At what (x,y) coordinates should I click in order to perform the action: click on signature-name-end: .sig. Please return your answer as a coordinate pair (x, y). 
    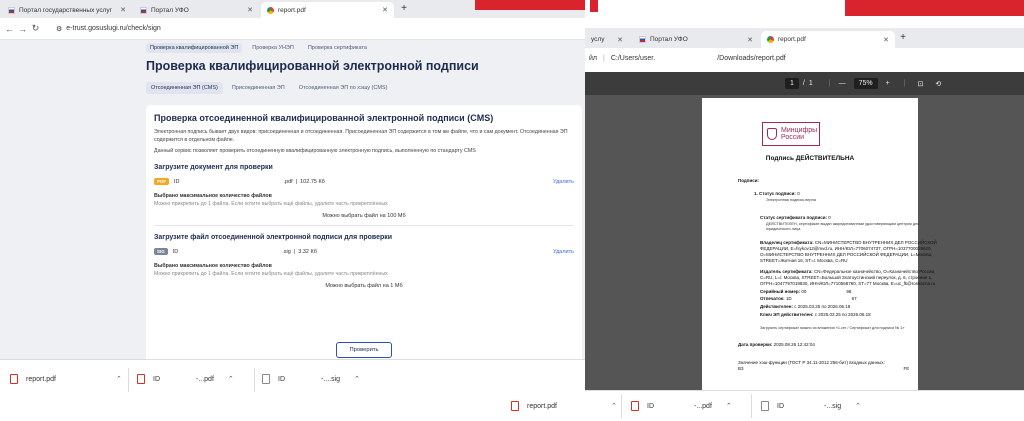
    Looking at the image, I should click on (286, 251).